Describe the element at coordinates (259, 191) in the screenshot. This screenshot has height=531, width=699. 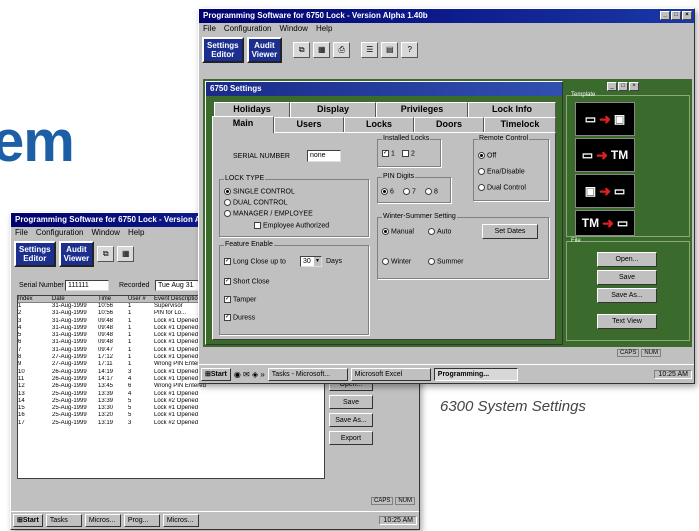
I see `lock-type-single: SINGLE CONTROL` at that location.